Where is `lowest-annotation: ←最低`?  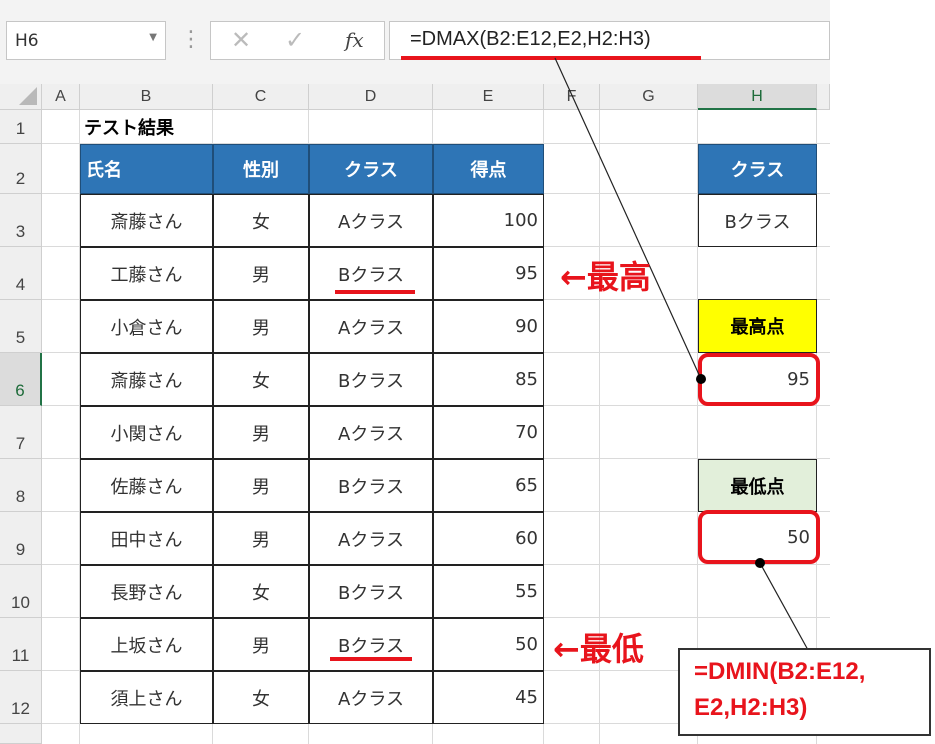 lowest-annotation: ←最低 is located at coordinates (598, 649).